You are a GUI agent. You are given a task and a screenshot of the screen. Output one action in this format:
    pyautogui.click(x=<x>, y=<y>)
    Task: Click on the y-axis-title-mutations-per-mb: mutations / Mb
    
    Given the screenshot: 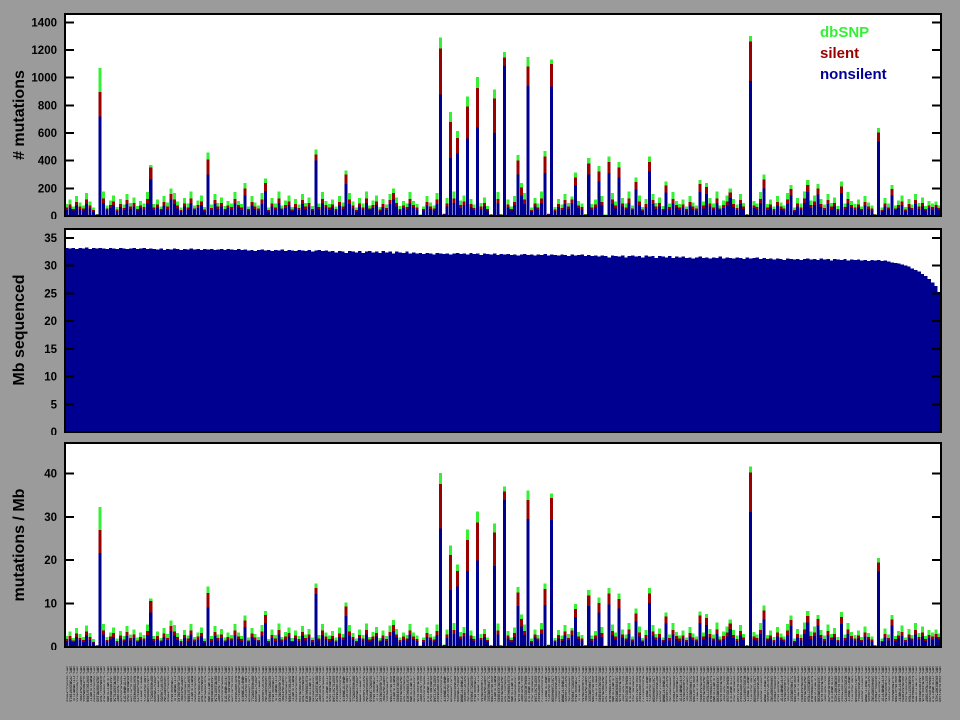 What is the action you would take?
    pyautogui.click(x=19, y=545)
    